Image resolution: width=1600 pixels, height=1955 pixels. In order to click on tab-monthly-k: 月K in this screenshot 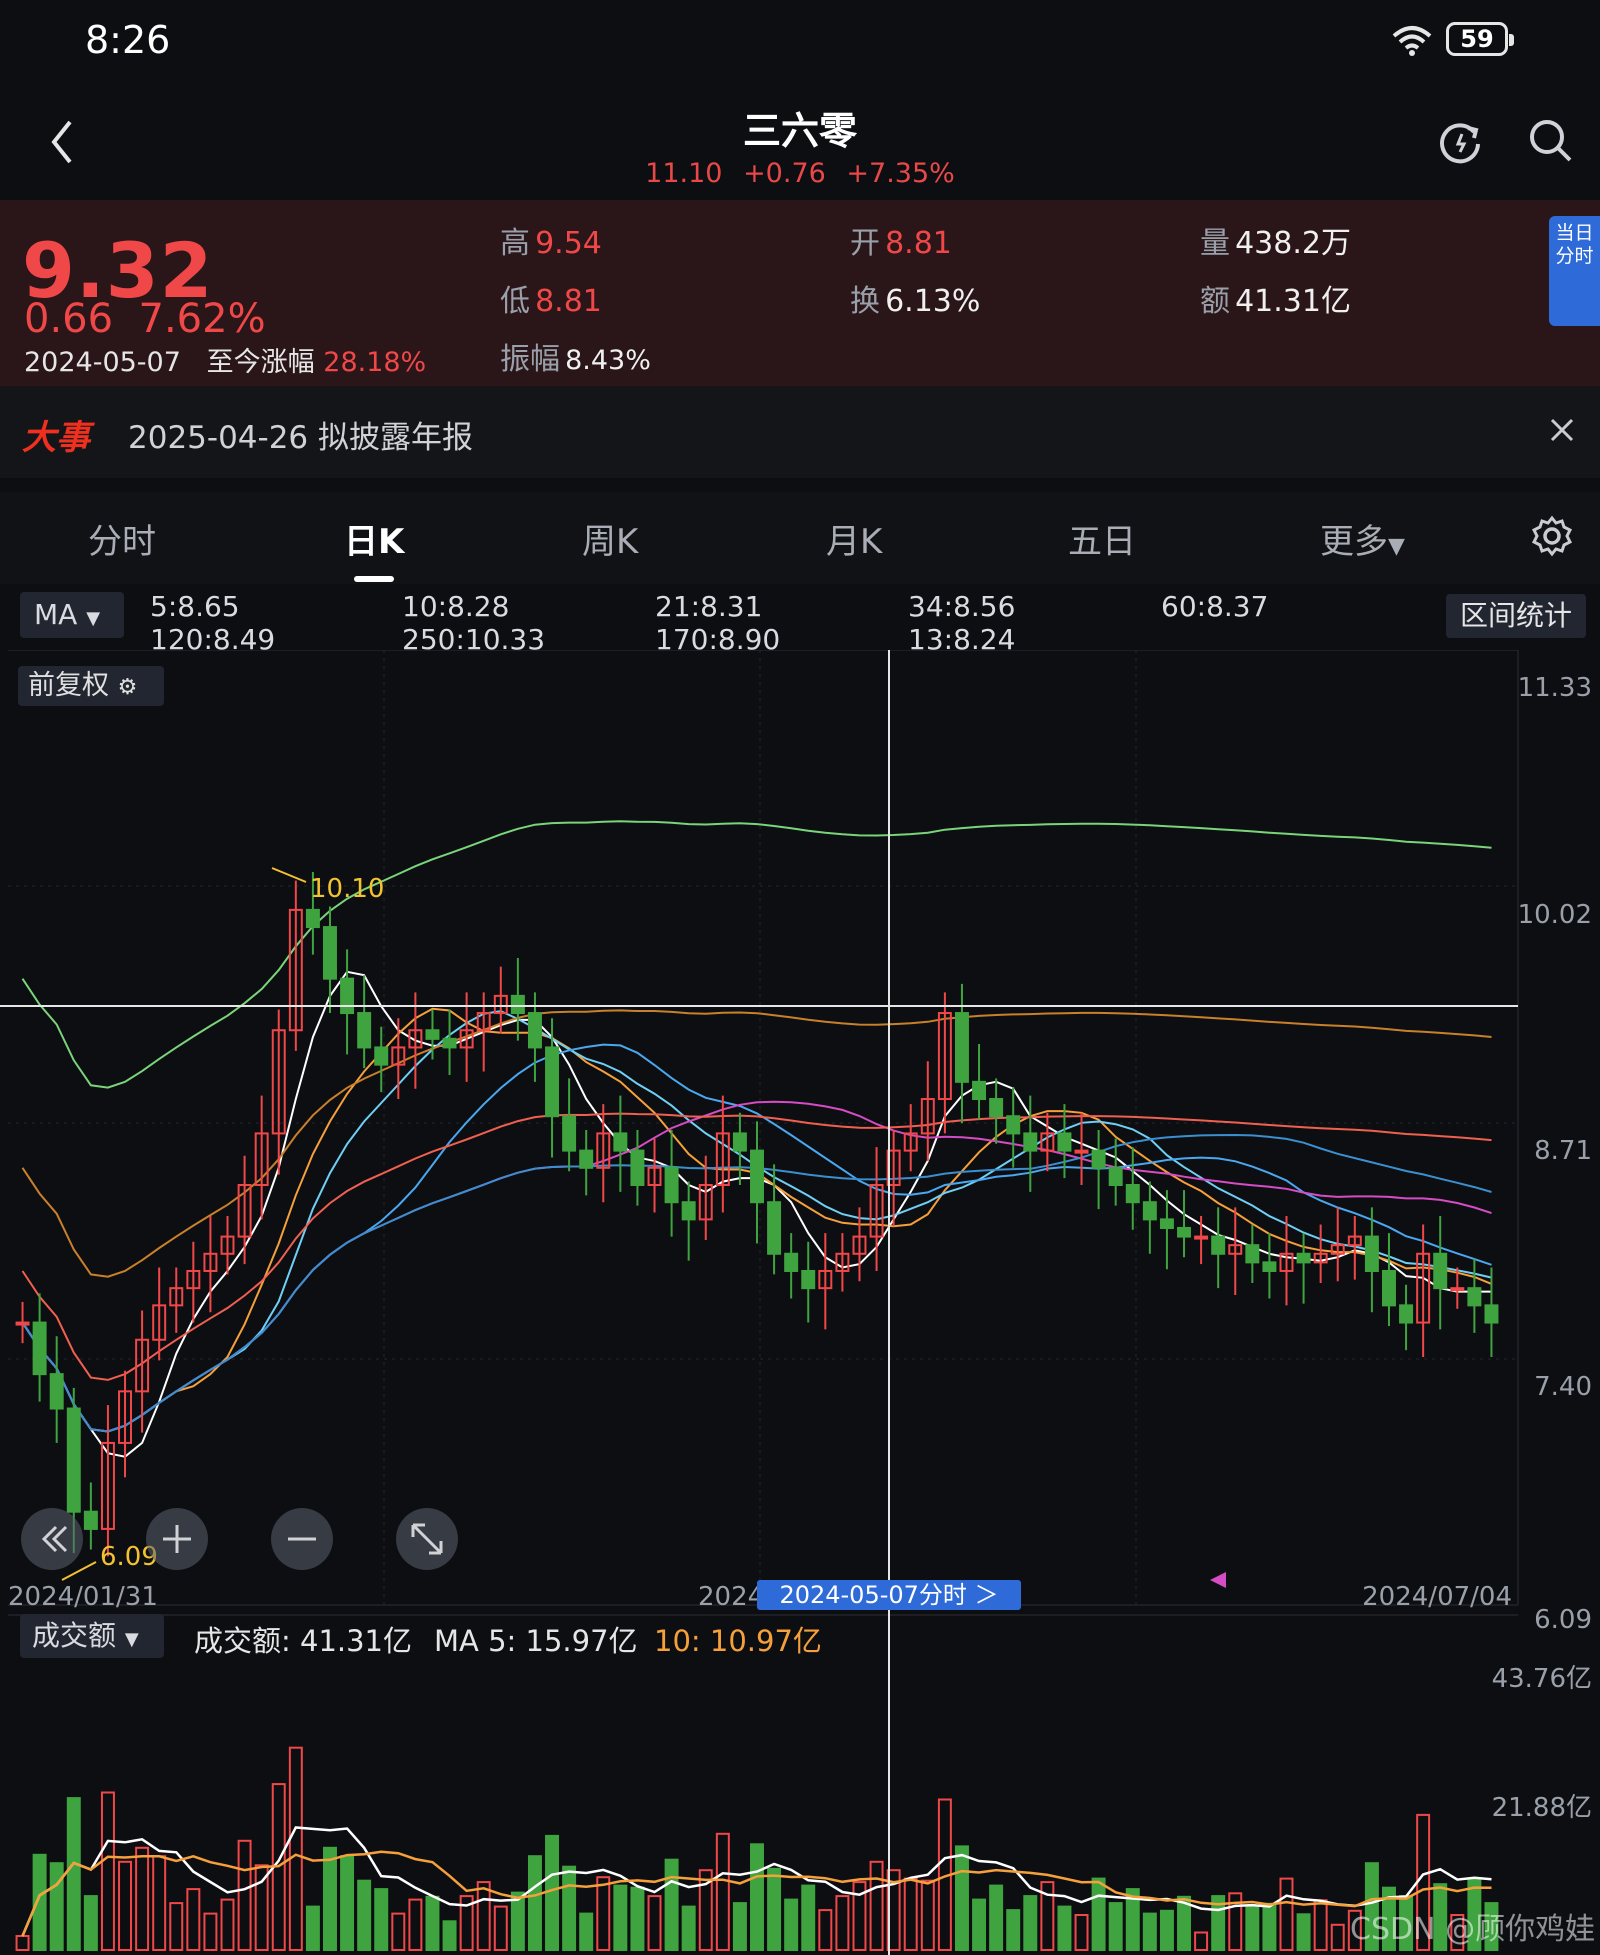, I will do `click(854, 538)`.